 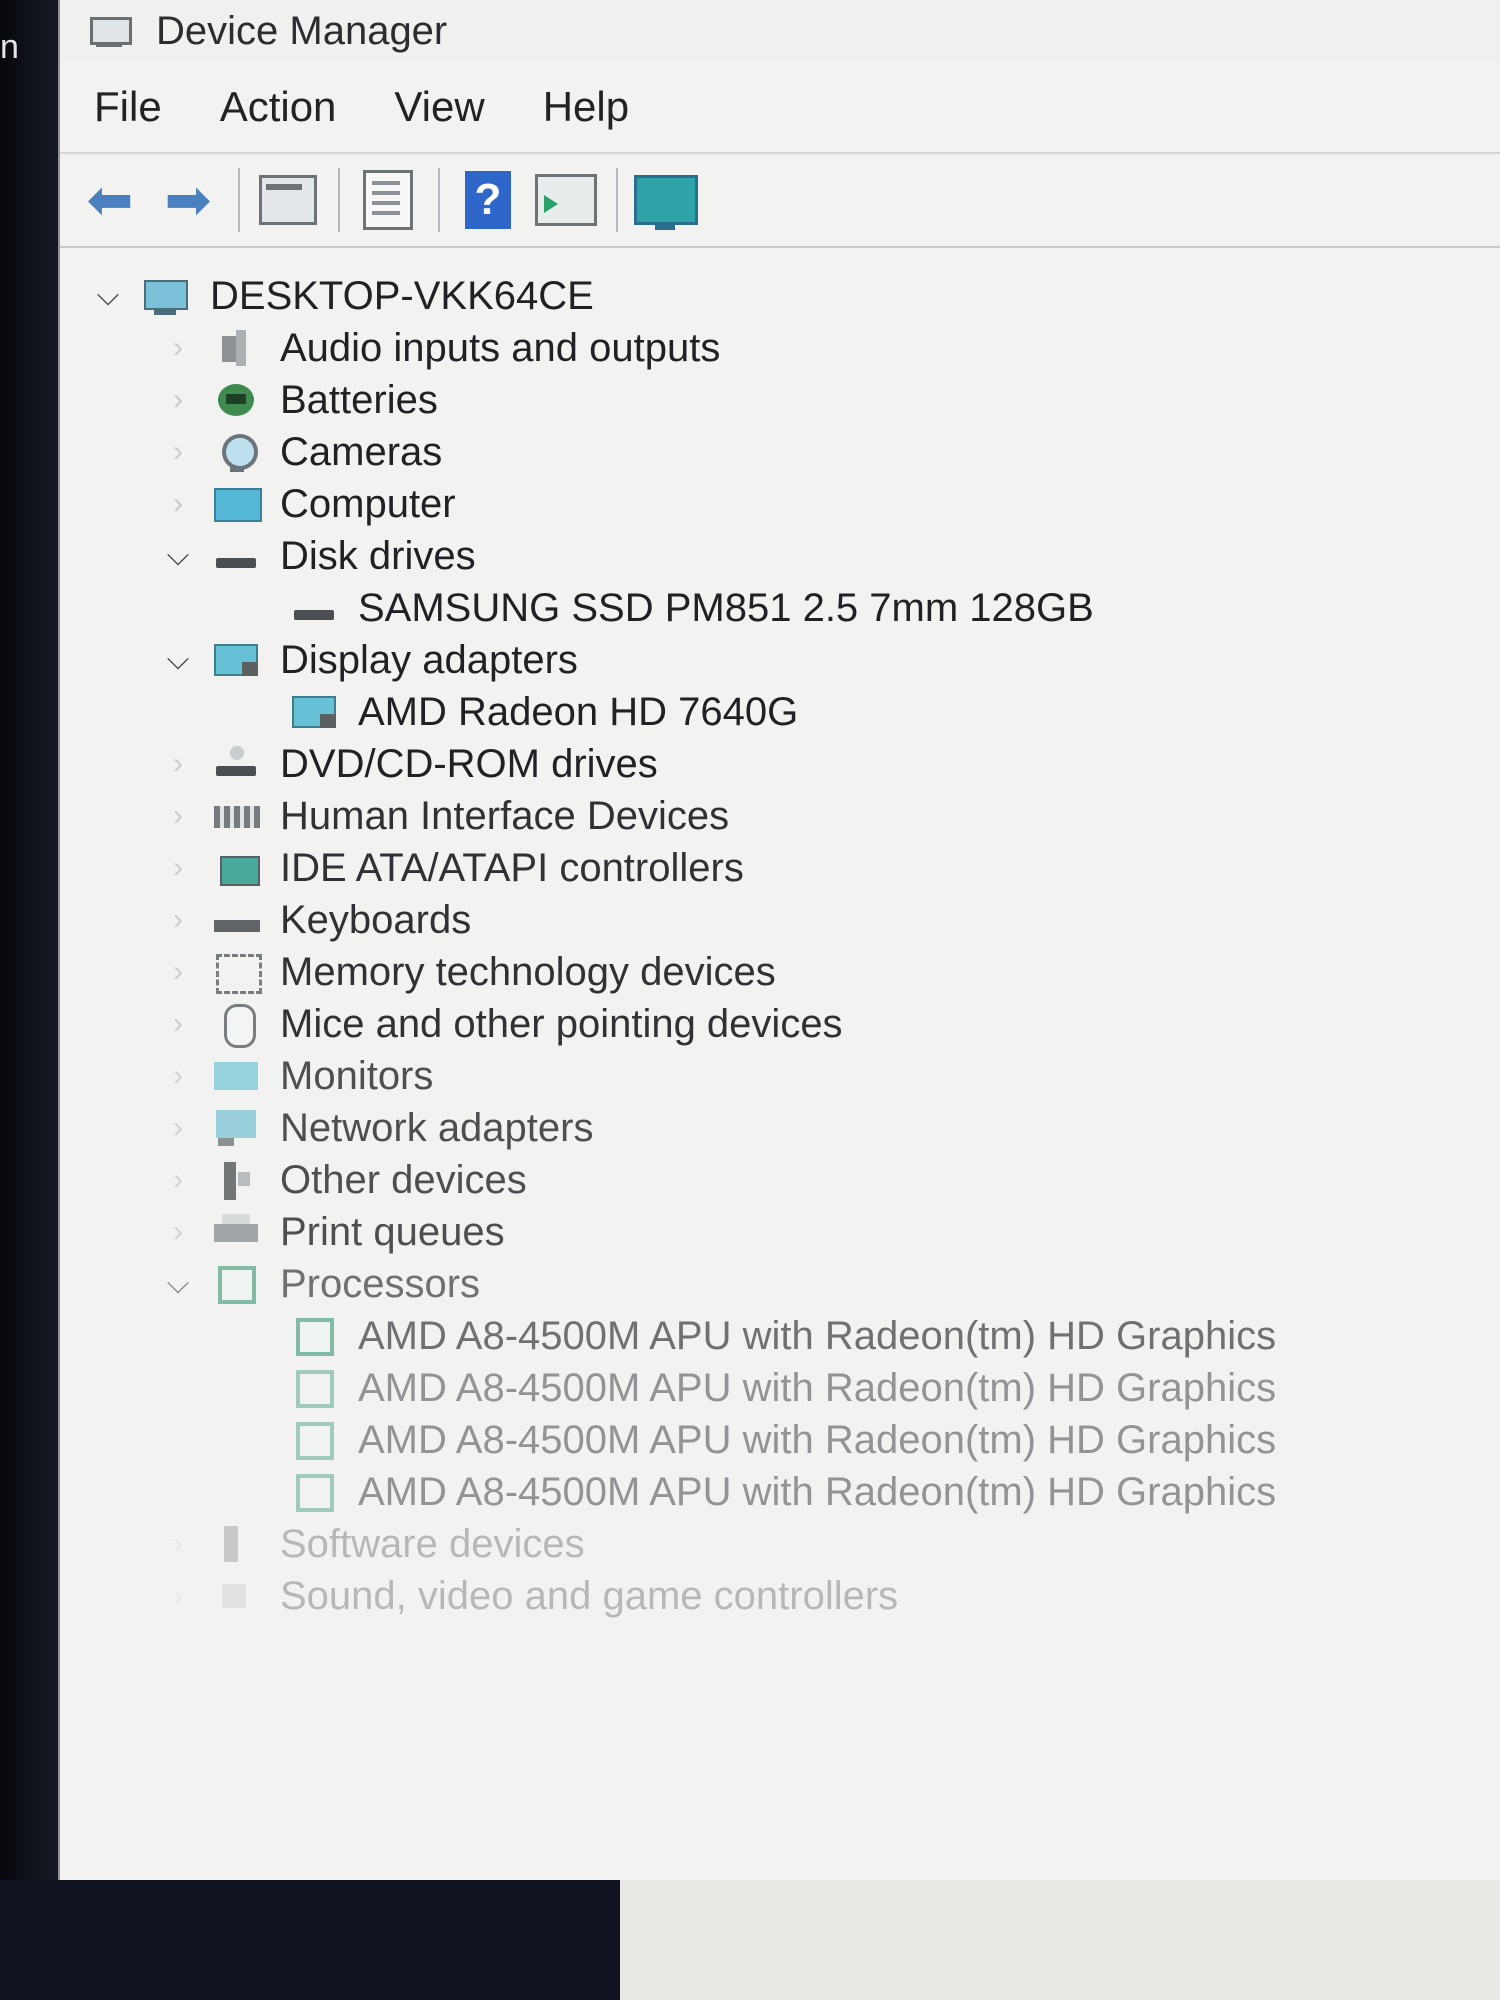 What do you see at coordinates (429, 659) in the screenshot?
I see `tree-category-label: Display adapters` at bounding box center [429, 659].